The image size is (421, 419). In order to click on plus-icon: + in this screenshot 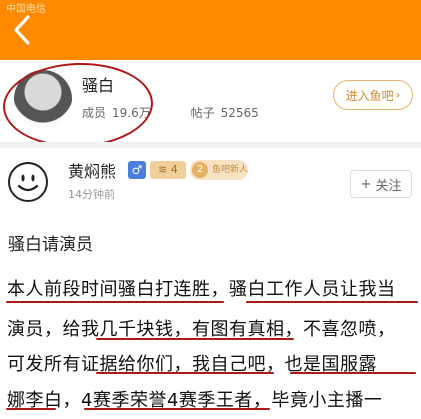, I will do `click(366, 184)`.